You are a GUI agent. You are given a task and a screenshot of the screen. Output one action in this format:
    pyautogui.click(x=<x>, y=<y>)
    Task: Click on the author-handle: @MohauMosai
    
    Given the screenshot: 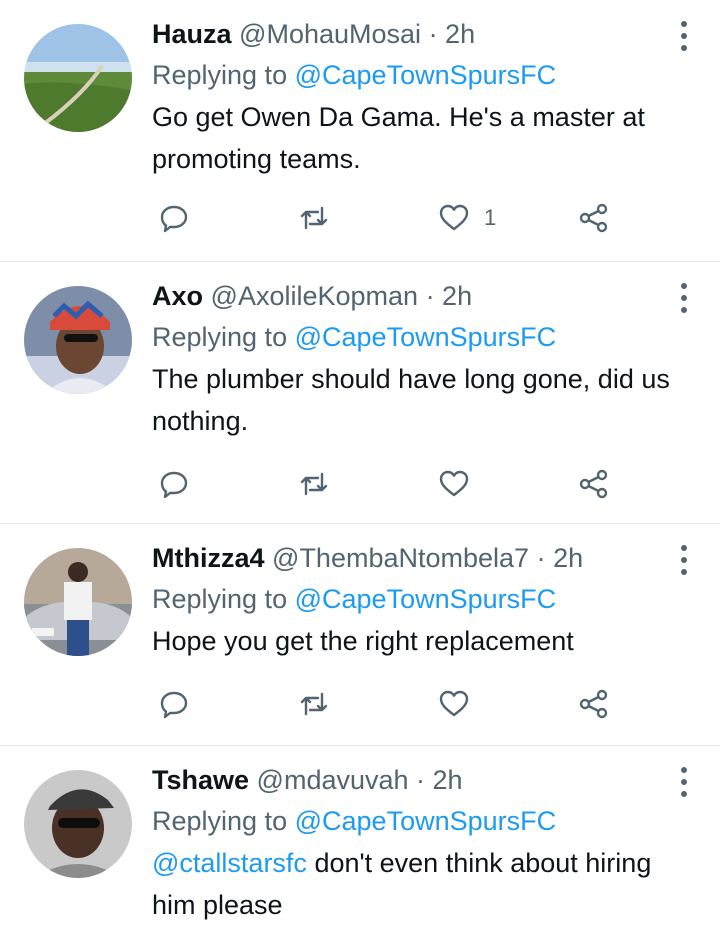 What is the action you would take?
    pyautogui.click(x=330, y=34)
    